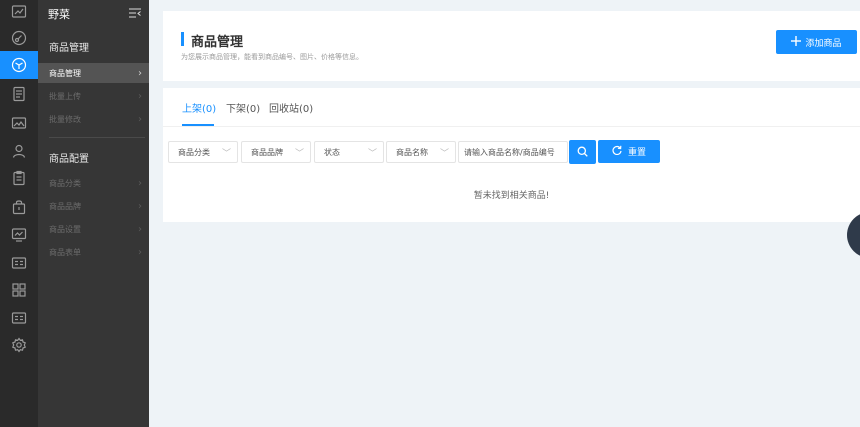 The width and height of the screenshot is (860, 427). What do you see at coordinates (65, 73) in the screenshot?
I see `nav-item-label: 商品管理` at bounding box center [65, 73].